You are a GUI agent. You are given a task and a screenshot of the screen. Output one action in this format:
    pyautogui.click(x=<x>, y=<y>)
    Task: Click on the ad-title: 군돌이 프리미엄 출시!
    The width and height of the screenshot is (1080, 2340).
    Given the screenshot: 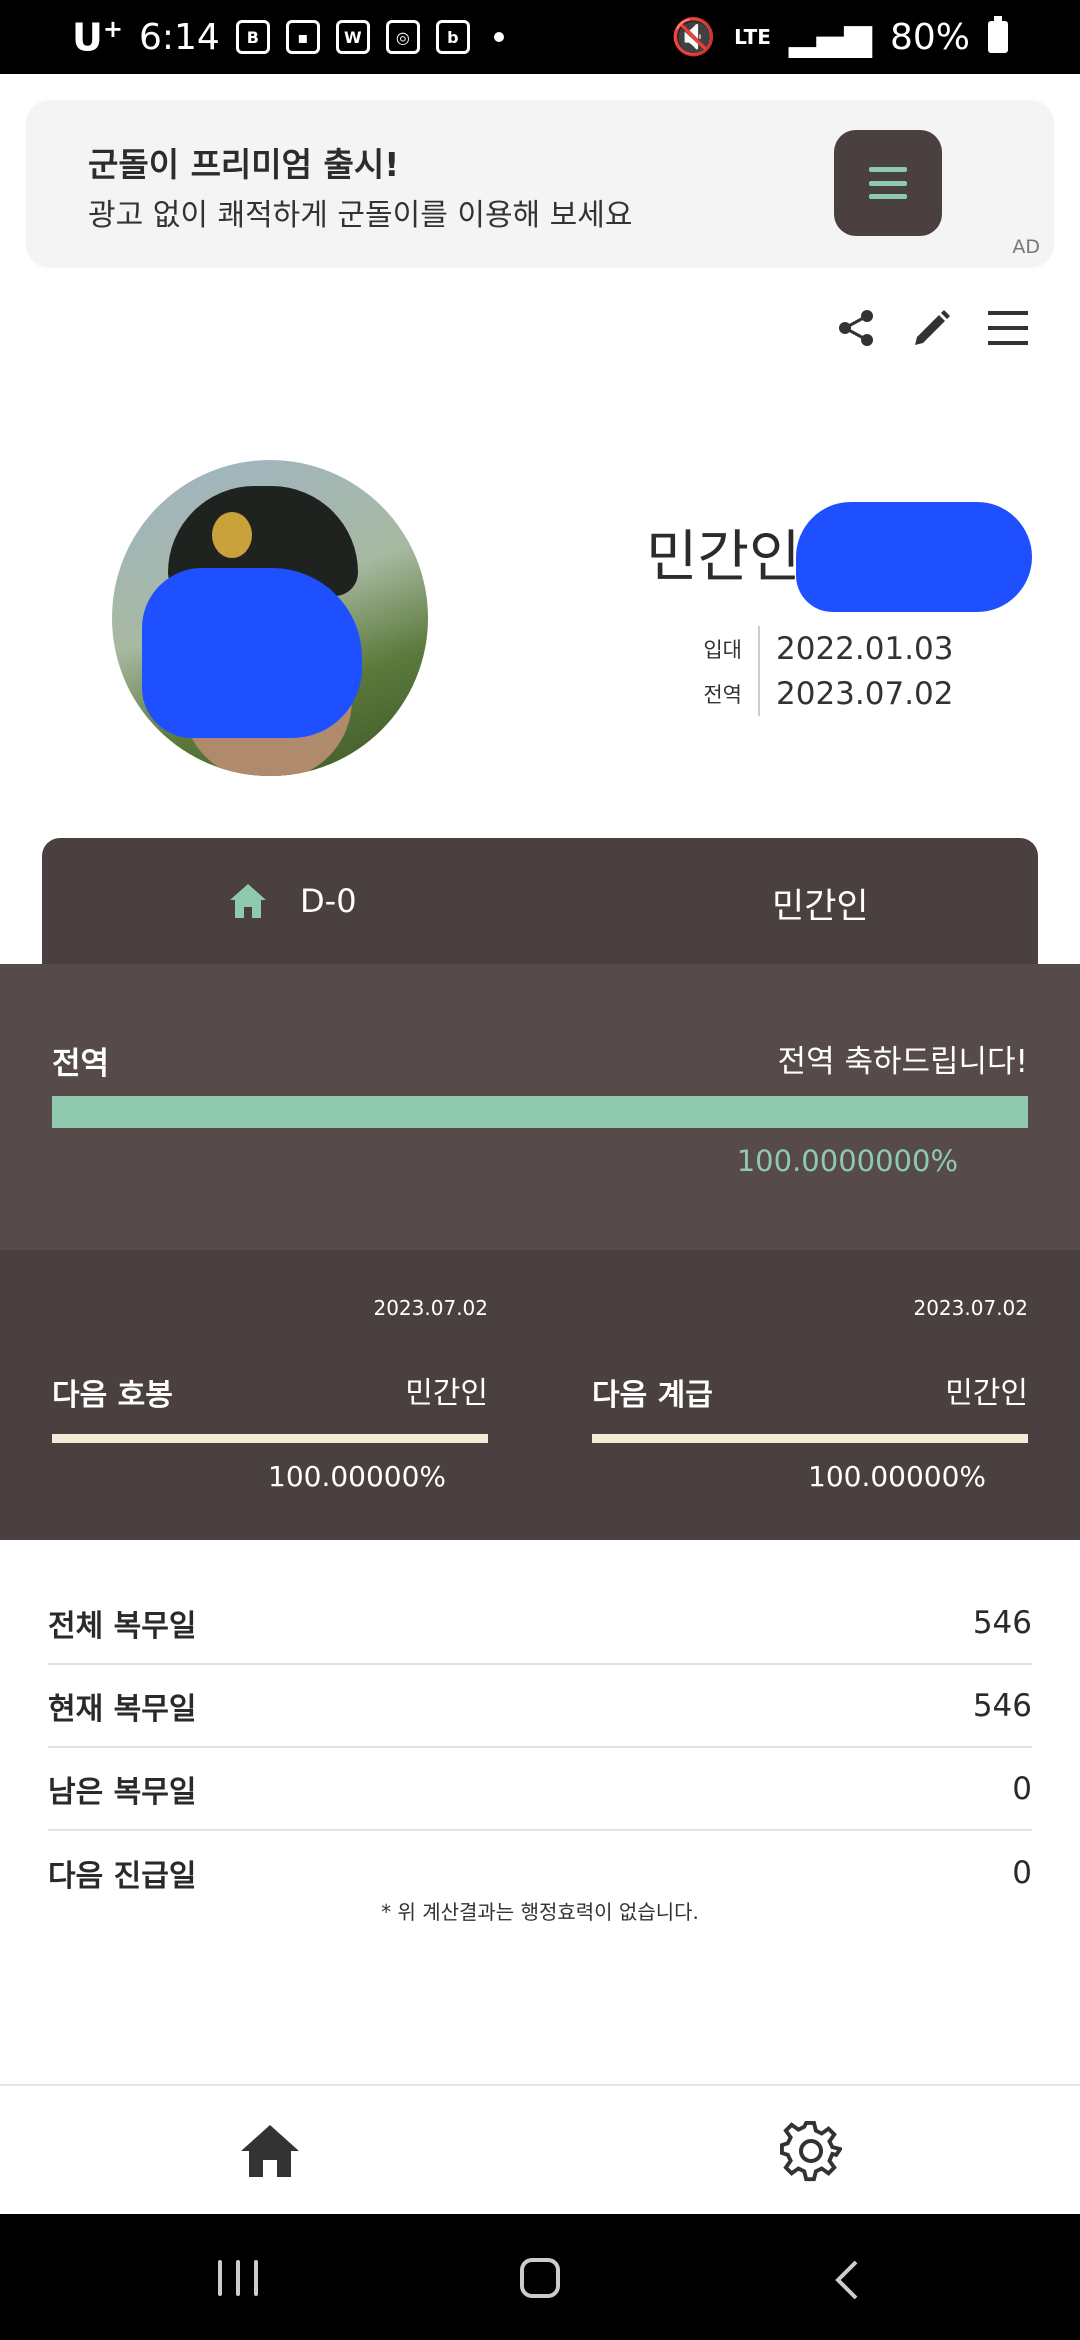 What is the action you would take?
    pyautogui.click(x=244, y=164)
    